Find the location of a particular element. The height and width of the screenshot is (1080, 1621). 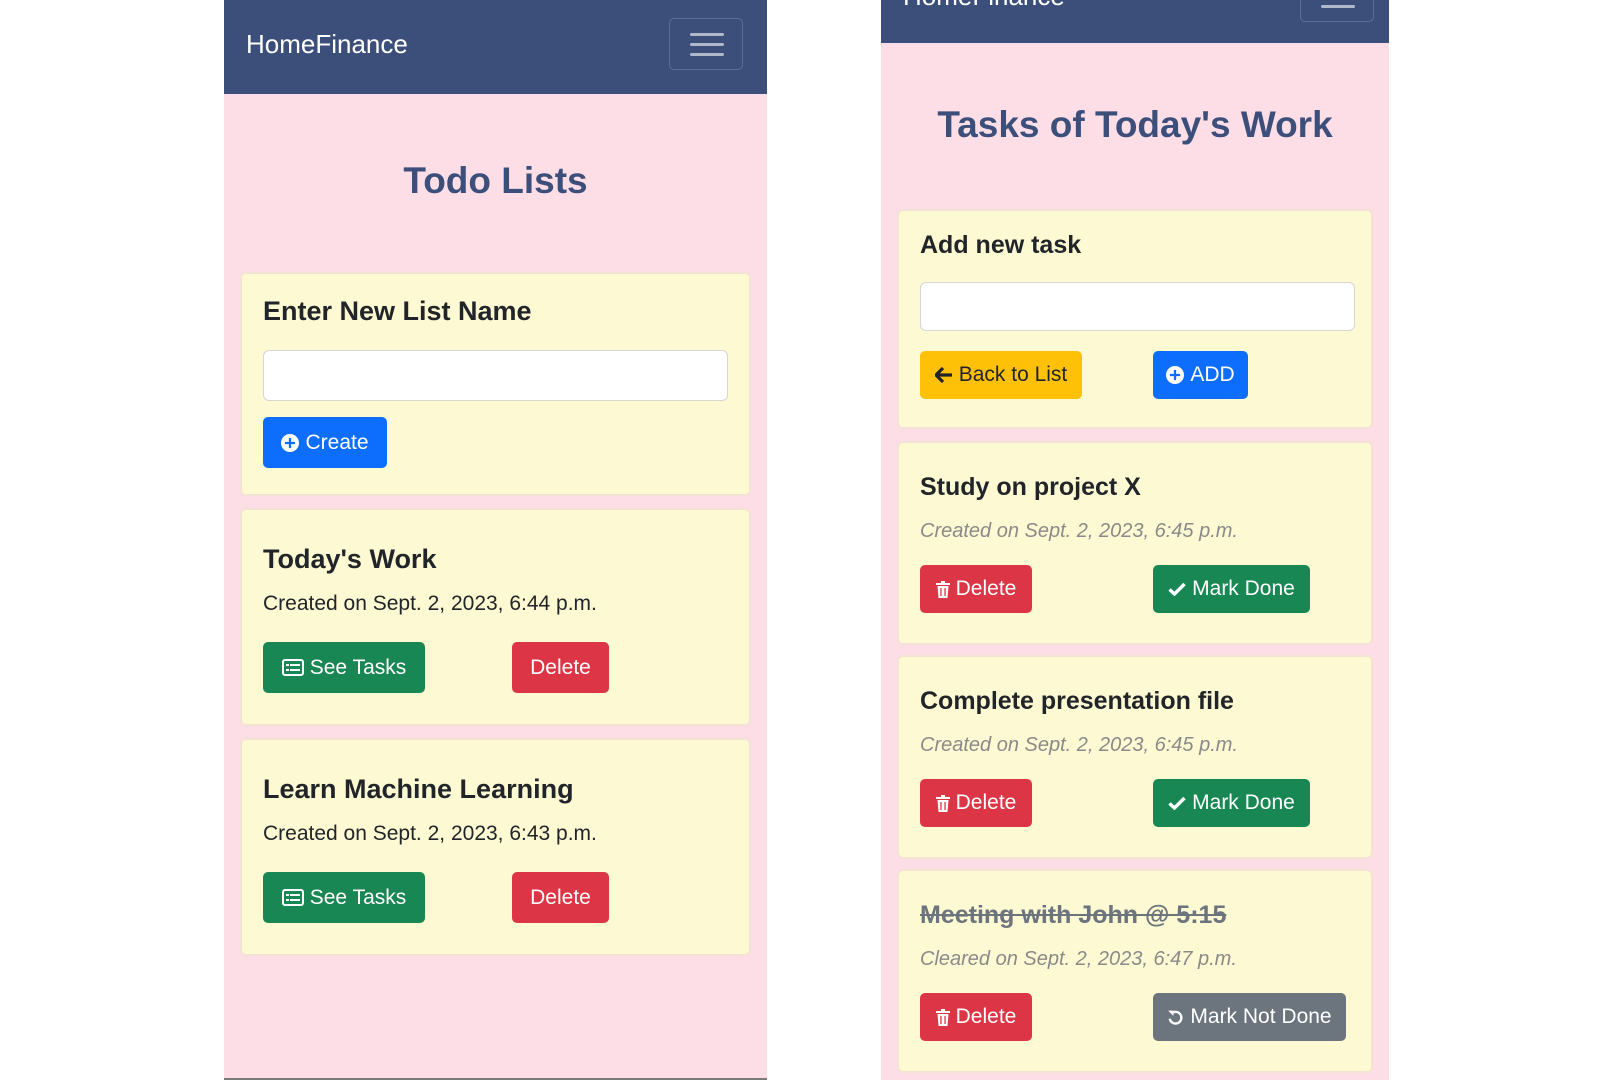

mark-not-done-button: Mark Not Done is located at coordinates (1249, 1017).